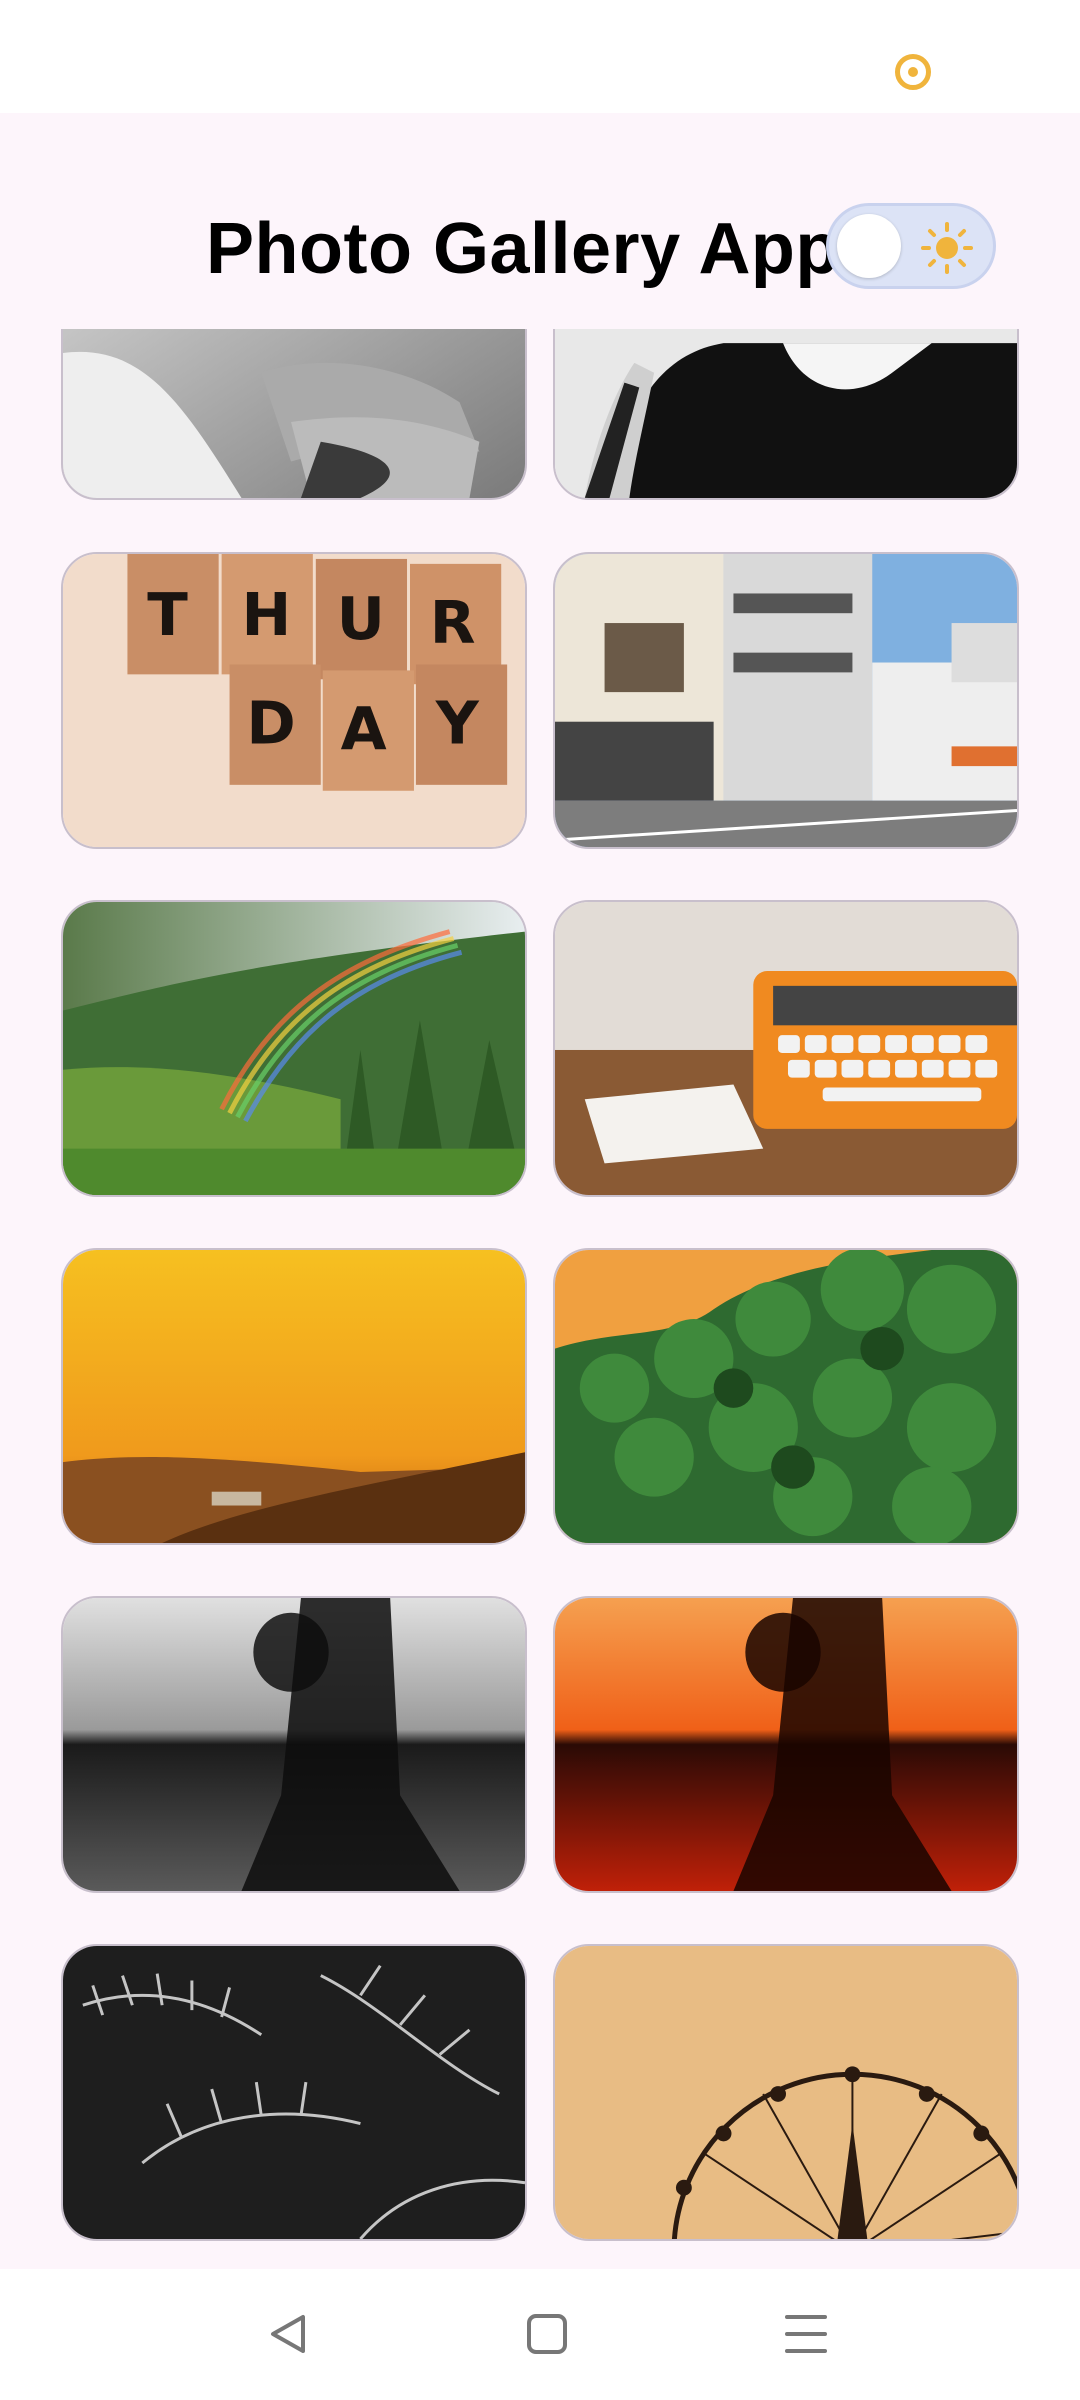  I want to click on home-icon, so click(547, 2334).